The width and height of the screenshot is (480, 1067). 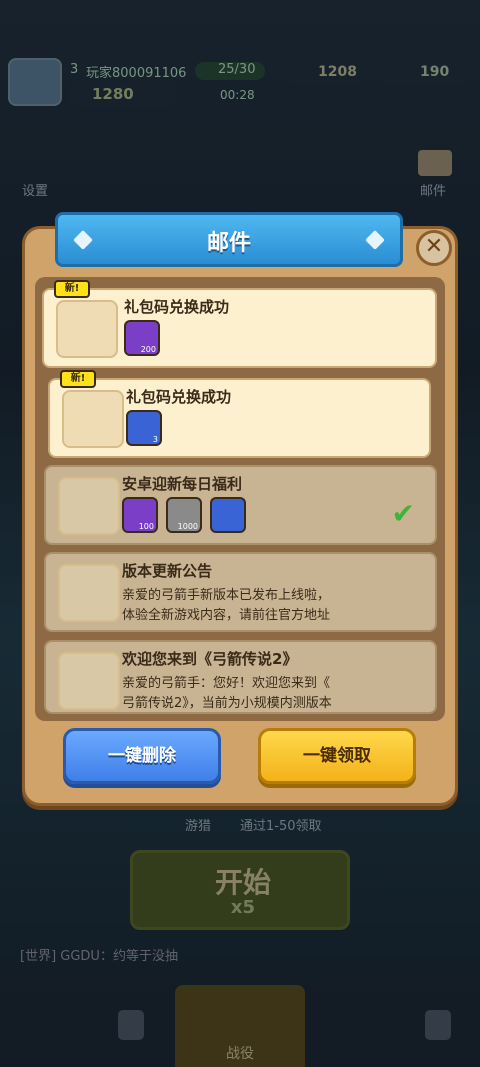 What do you see at coordinates (142, 756) in the screenshot?
I see `delete-all-button: 一键删除` at bounding box center [142, 756].